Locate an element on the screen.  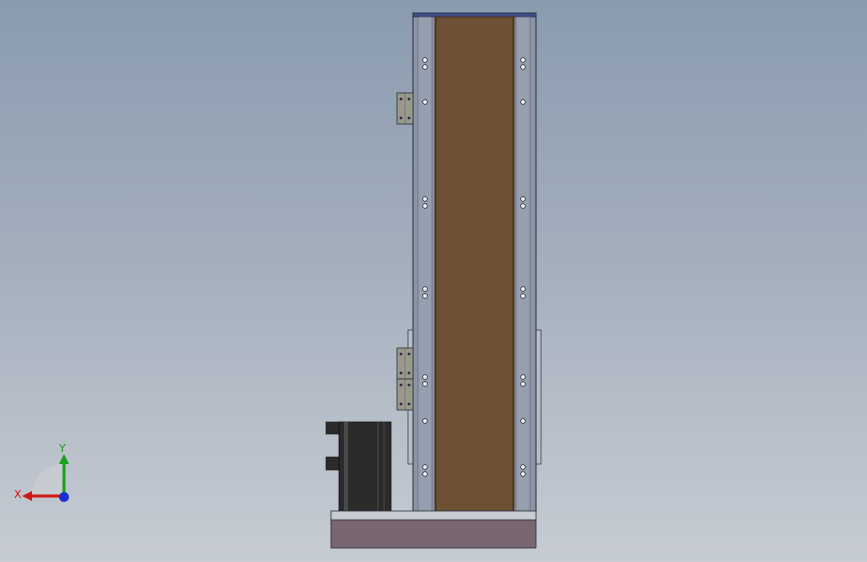
right-rail is located at coordinates (523, 264).